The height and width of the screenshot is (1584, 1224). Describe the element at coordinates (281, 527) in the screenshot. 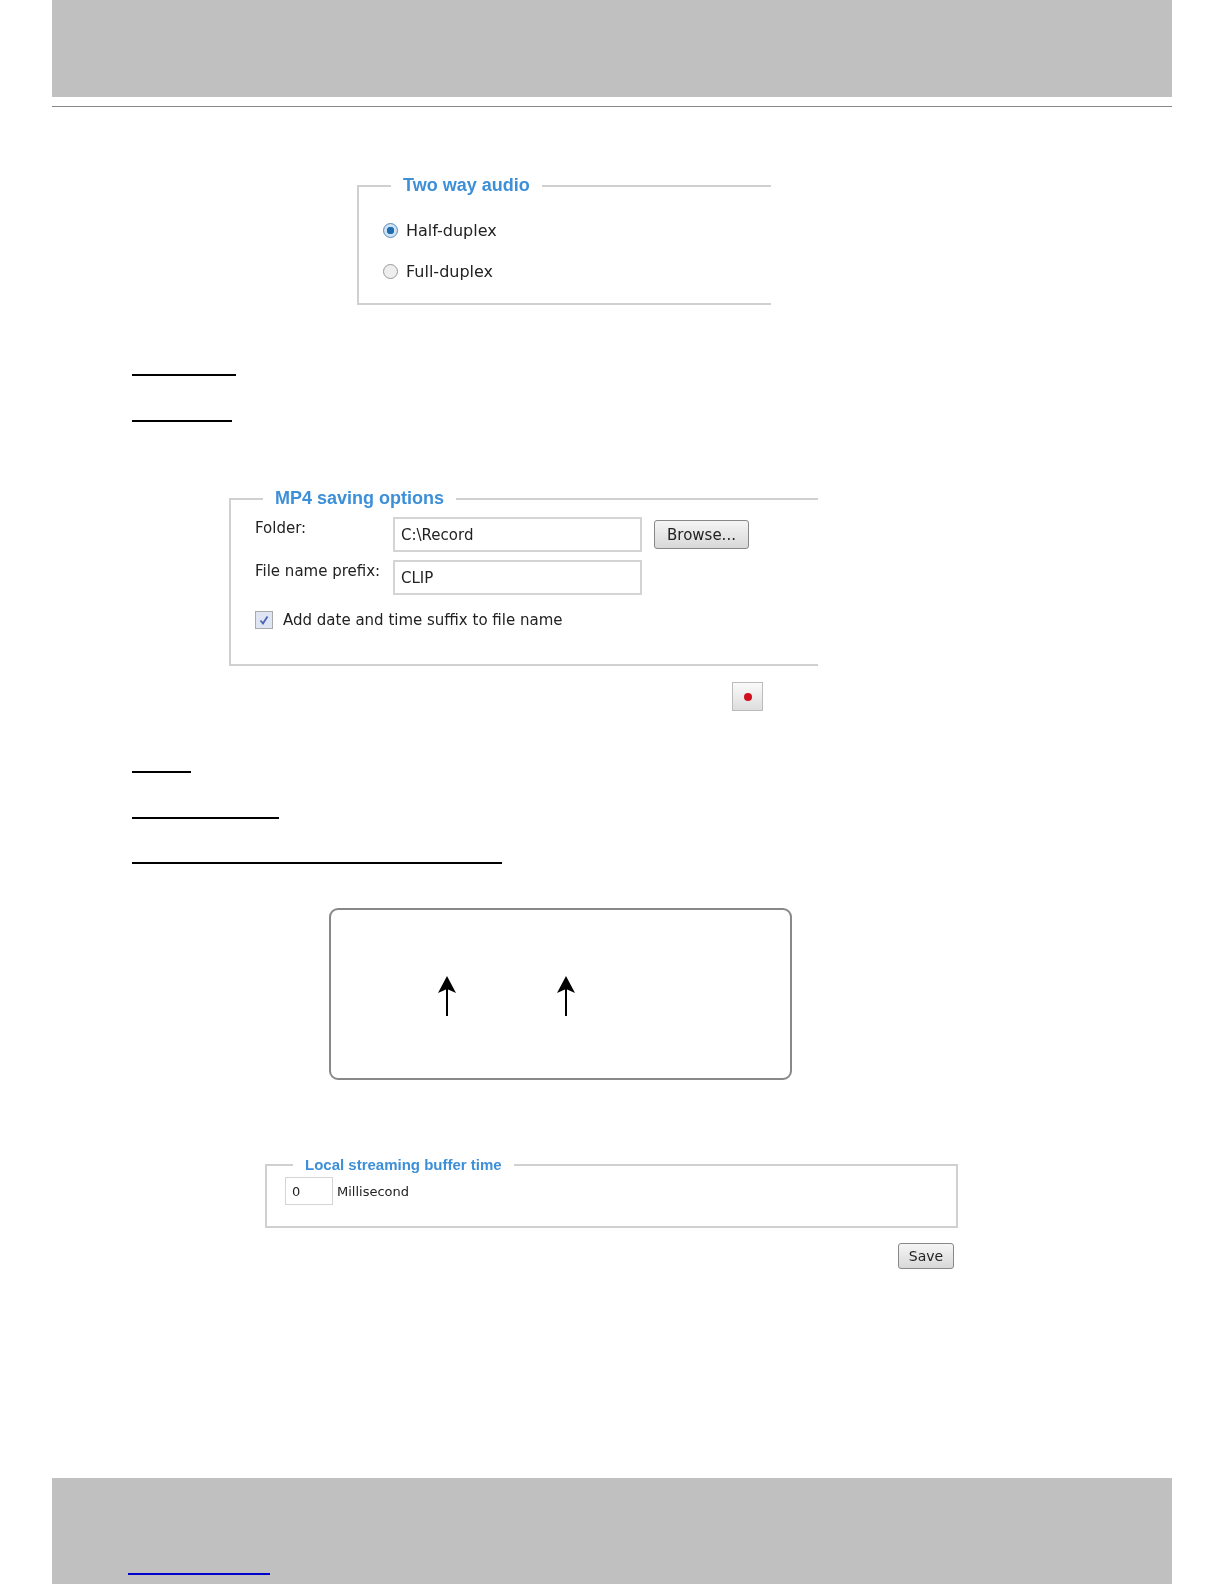

I see `field-label: Folder:` at that location.